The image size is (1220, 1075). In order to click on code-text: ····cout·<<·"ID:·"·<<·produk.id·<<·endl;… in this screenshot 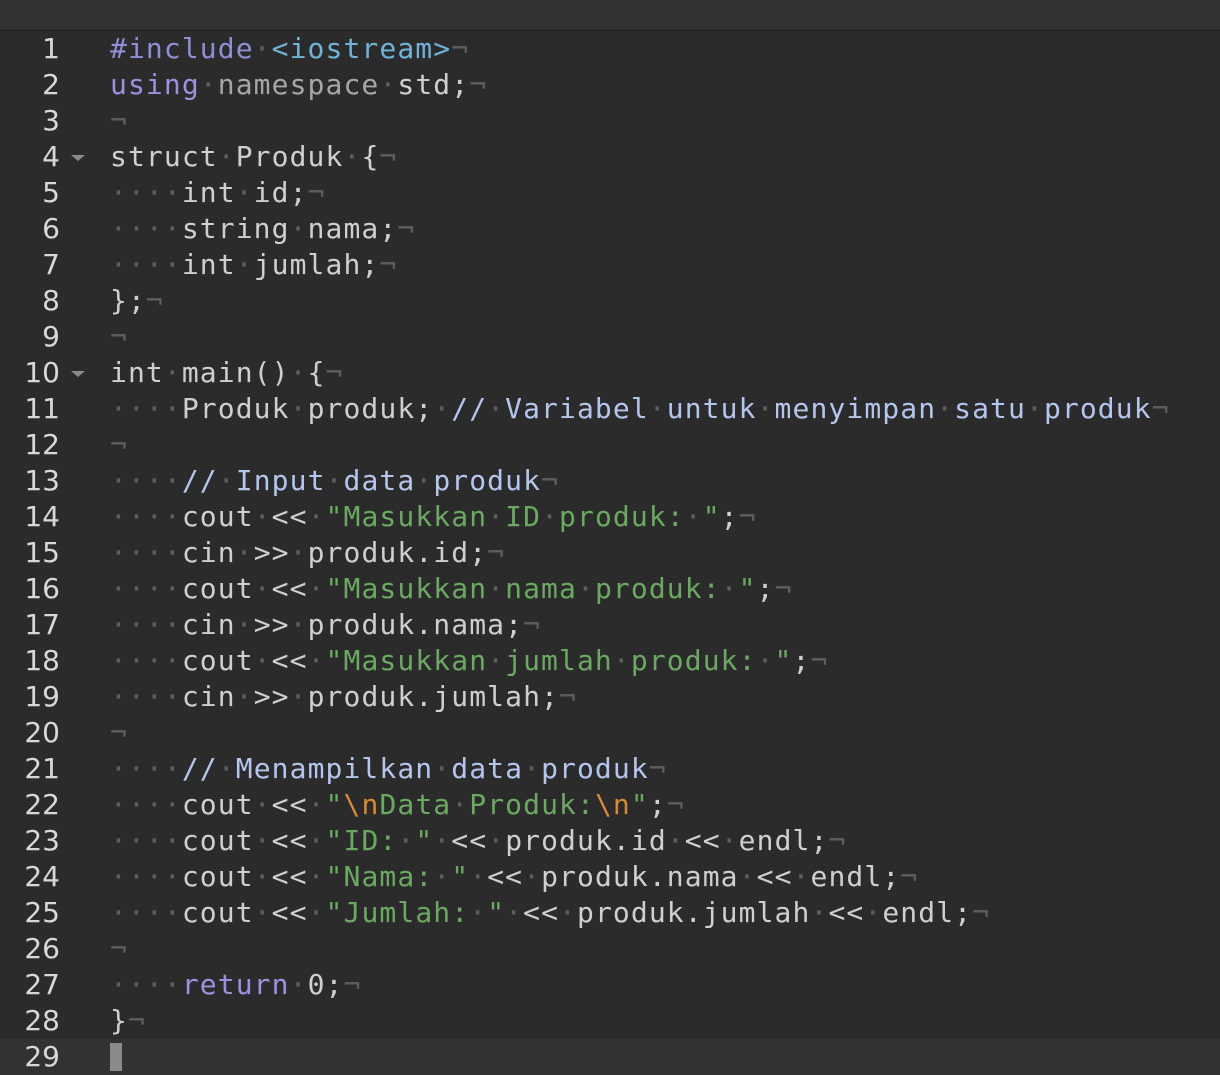, I will do `click(478, 841)`.